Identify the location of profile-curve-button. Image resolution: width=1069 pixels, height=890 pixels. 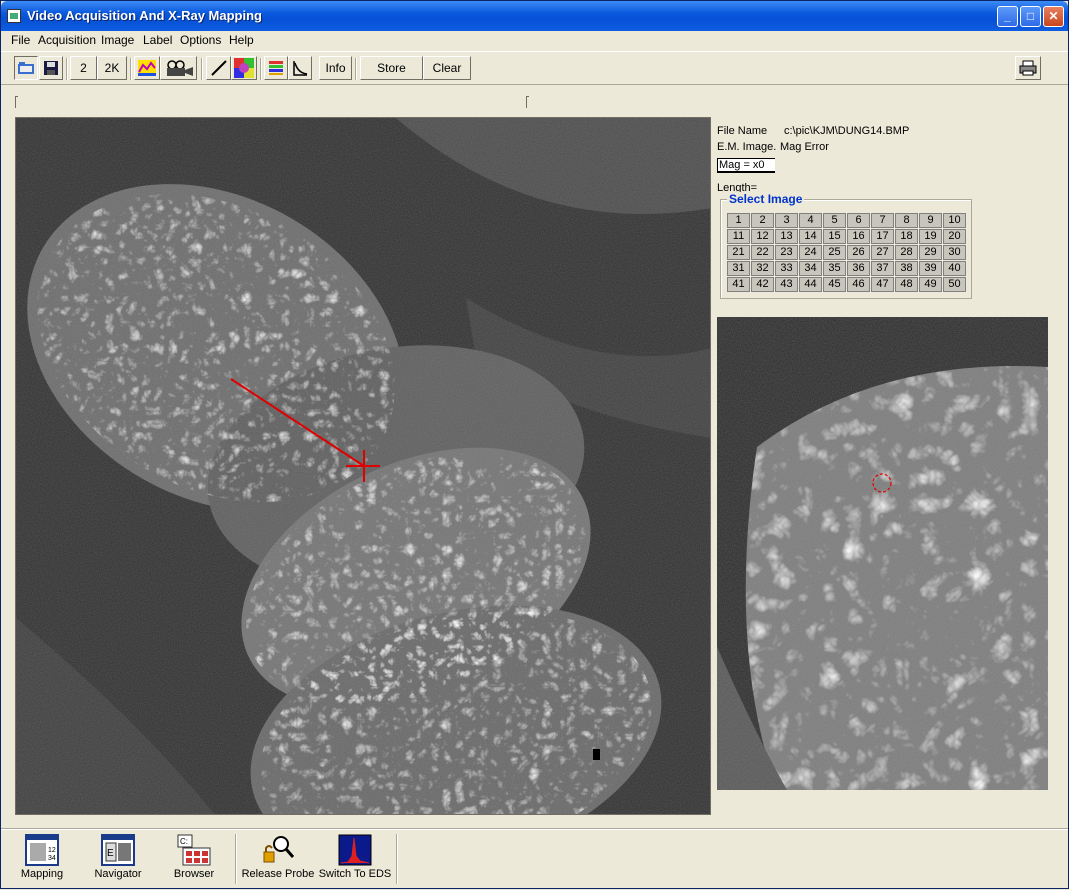
(300, 68).